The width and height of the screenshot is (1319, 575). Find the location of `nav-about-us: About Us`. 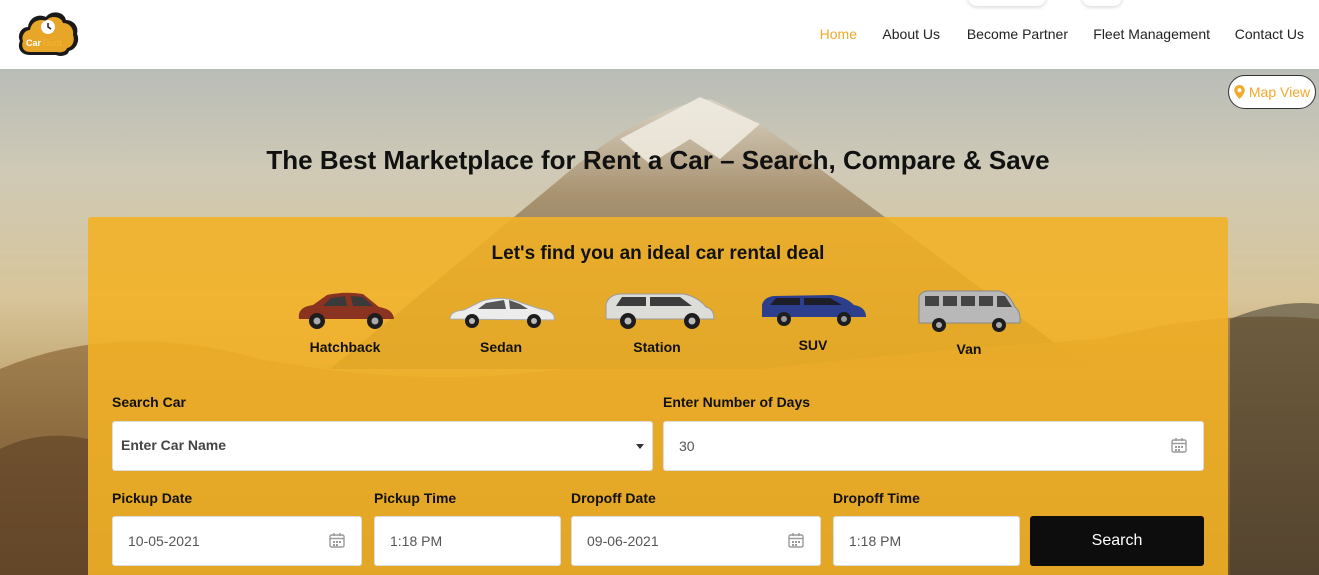

nav-about-us: About Us is located at coordinates (911, 34).